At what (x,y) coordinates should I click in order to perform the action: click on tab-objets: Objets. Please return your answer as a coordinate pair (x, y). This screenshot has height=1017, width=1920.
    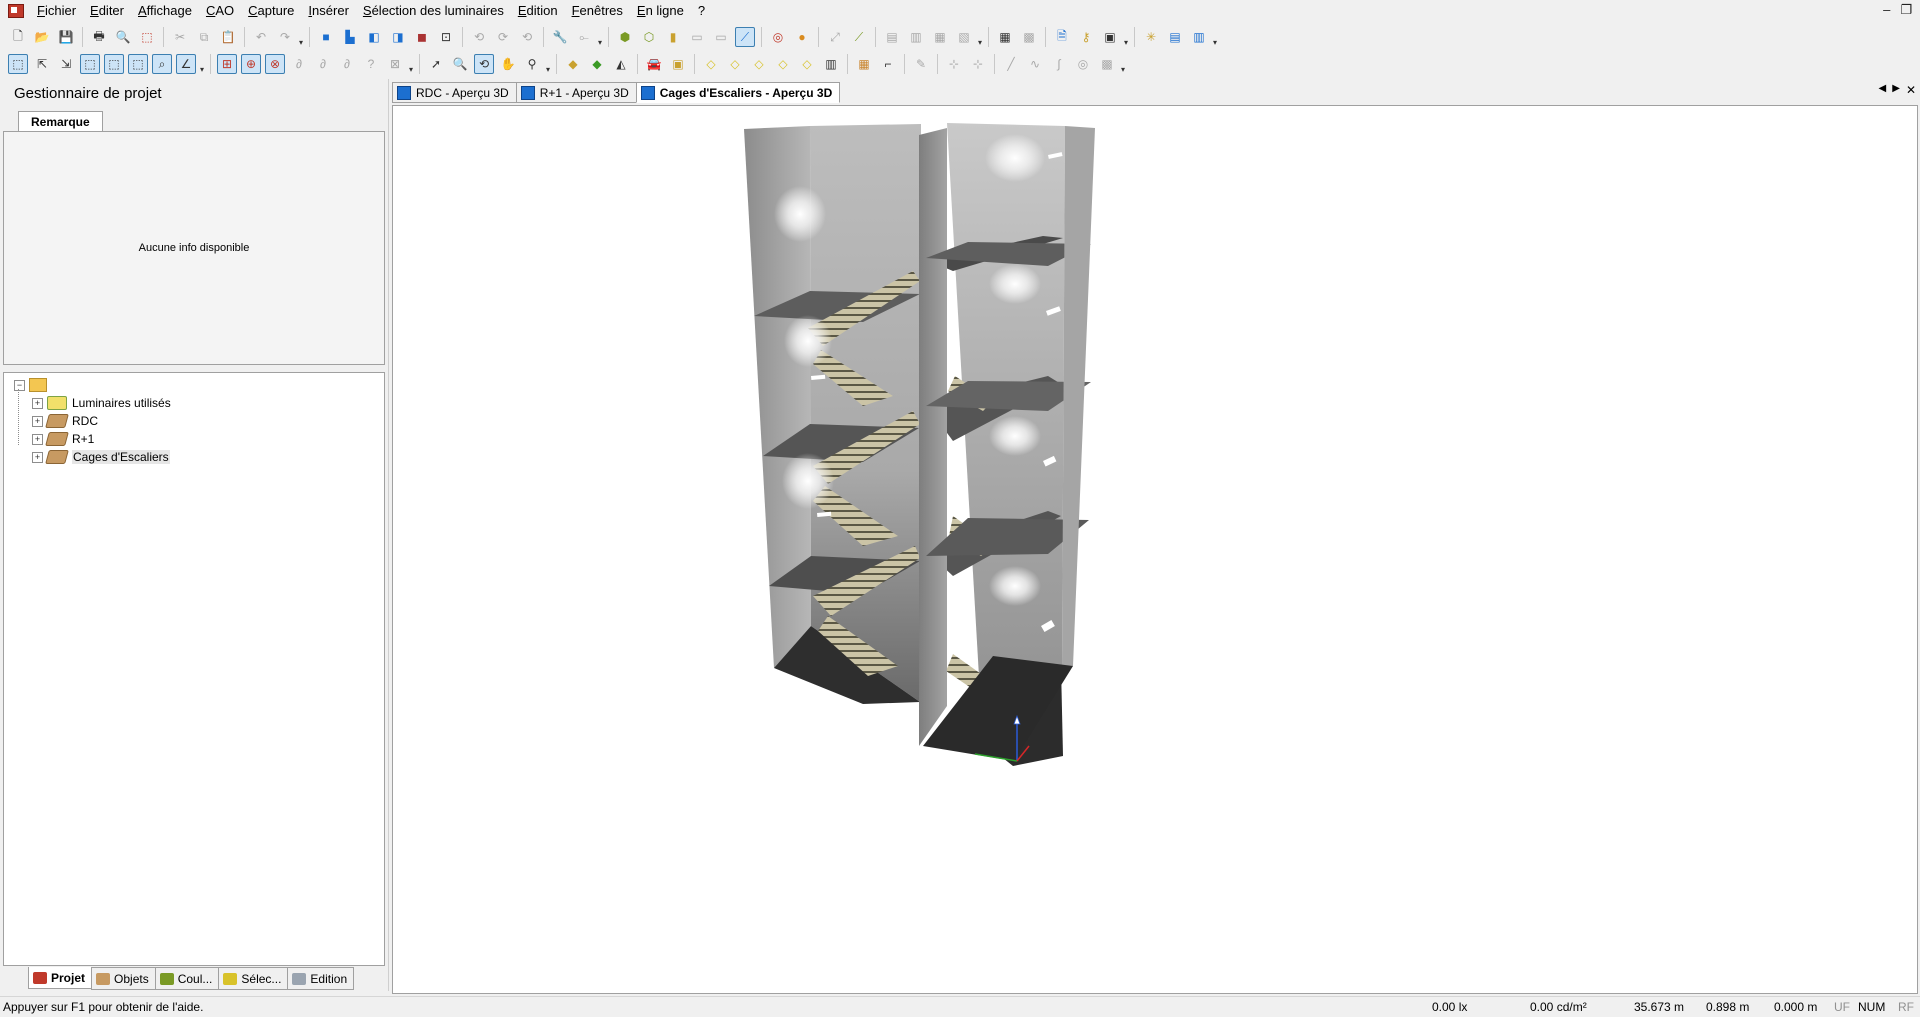
    Looking at the image, I should click on (123, 978).